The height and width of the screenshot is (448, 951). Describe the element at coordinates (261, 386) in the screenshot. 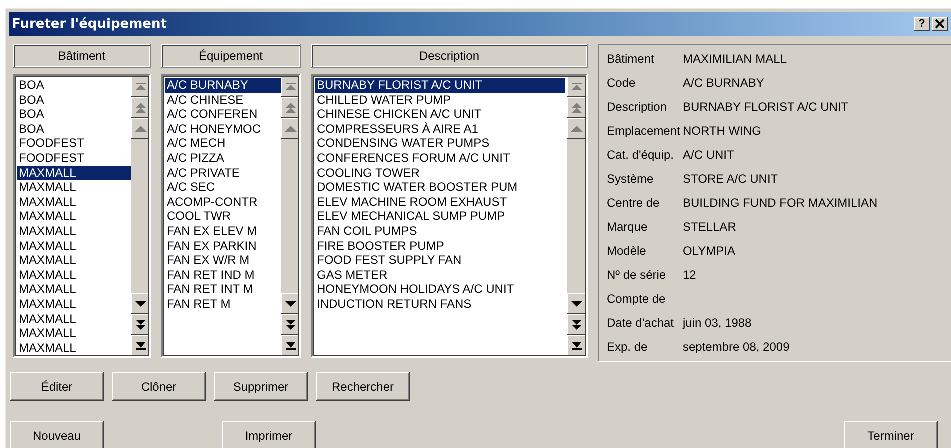

I see `action-button: Supprimer` at that location.